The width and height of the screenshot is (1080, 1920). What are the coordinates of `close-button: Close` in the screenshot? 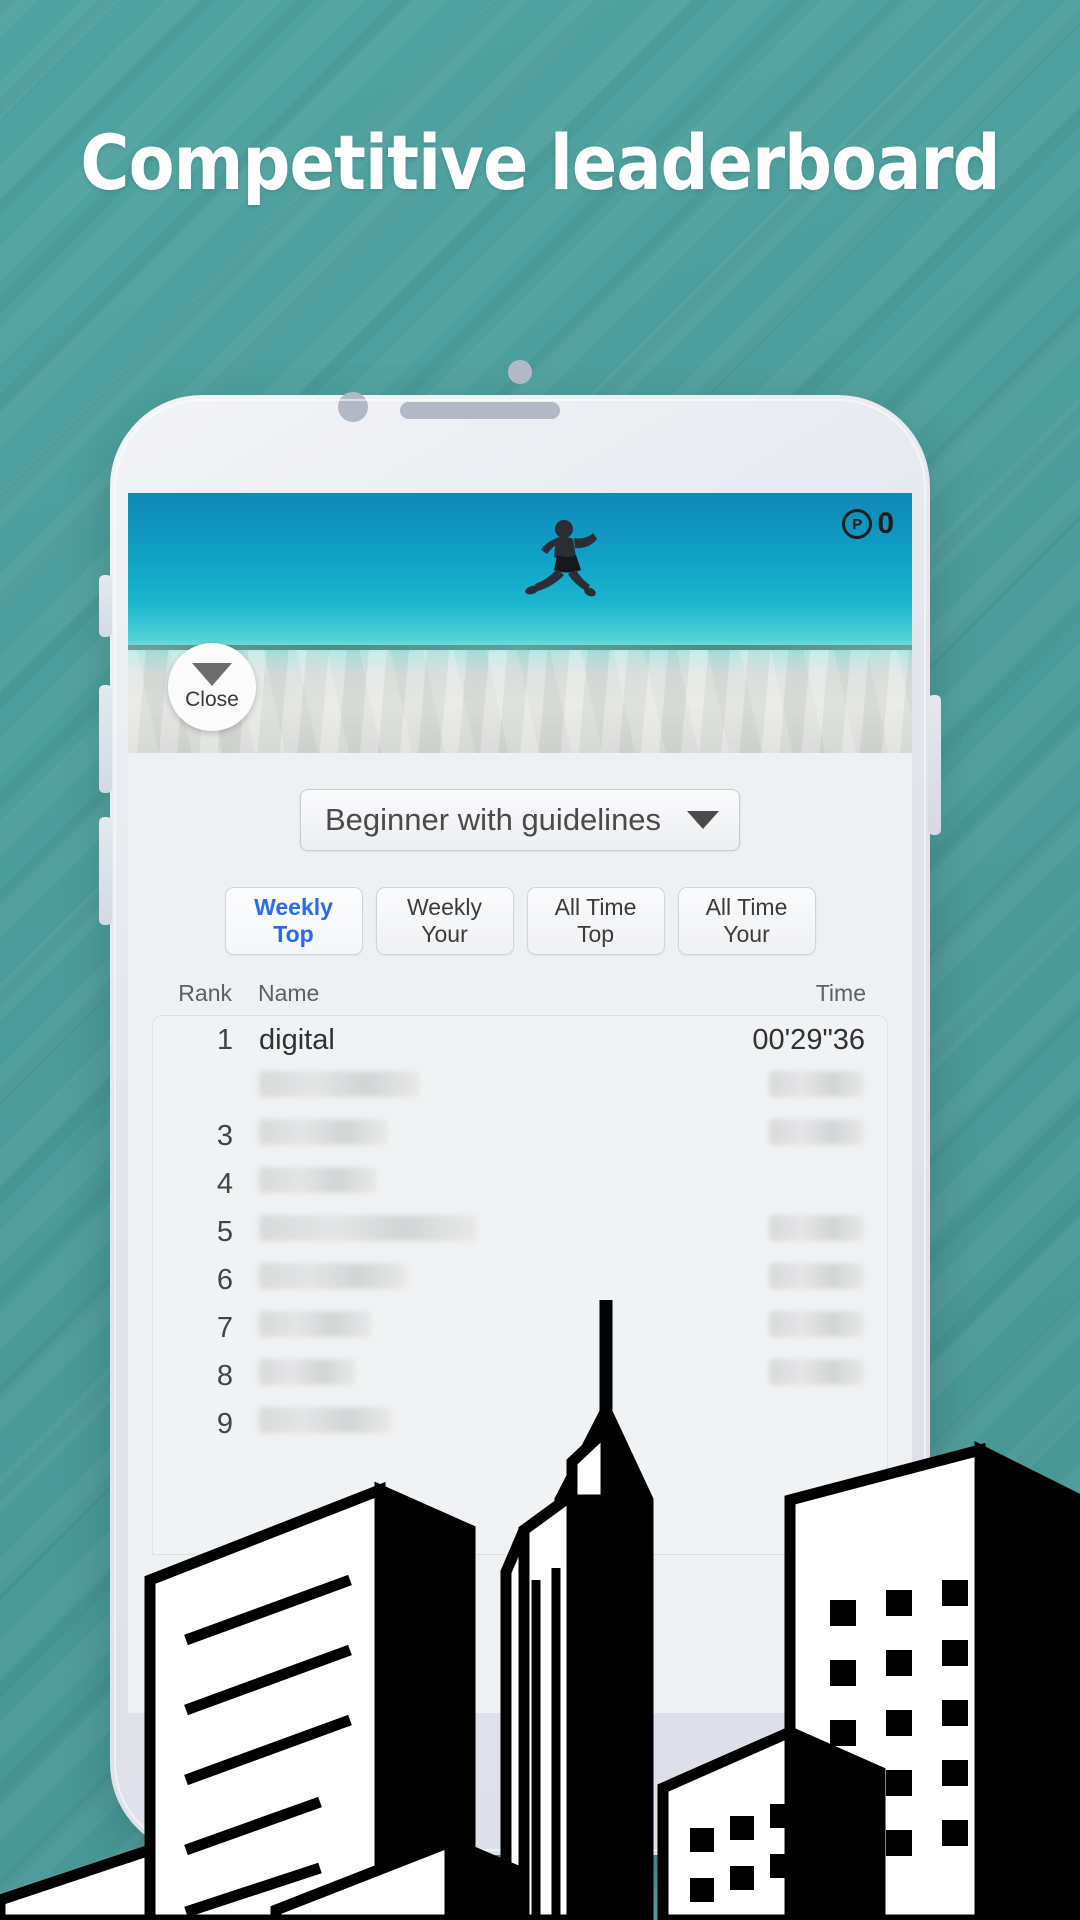 It's located at (212, 687).